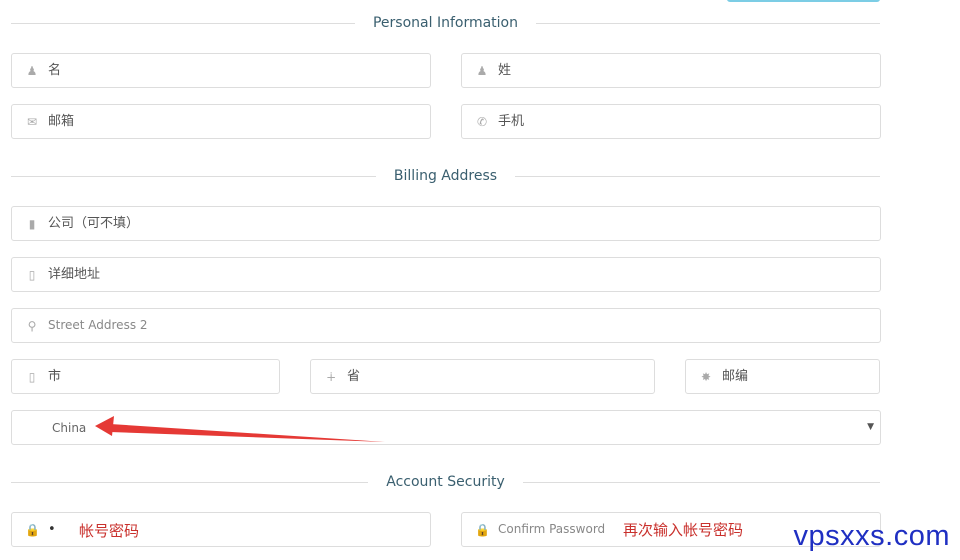  What do you see at coordinates (221, 529) in the screenshot?
I see `password-input: 🔒 • 帐号密码` at bounding box center [221, 529].